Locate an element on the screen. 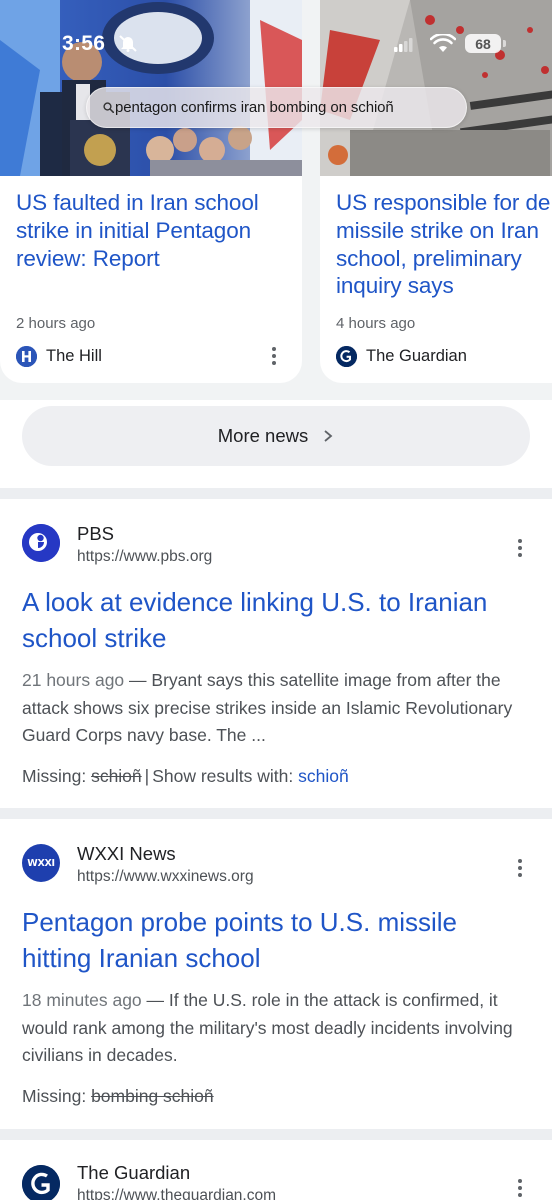 The image size is (552, 1200). result-url: https://www.wxxinews.org is located at coordinates (165, 877).